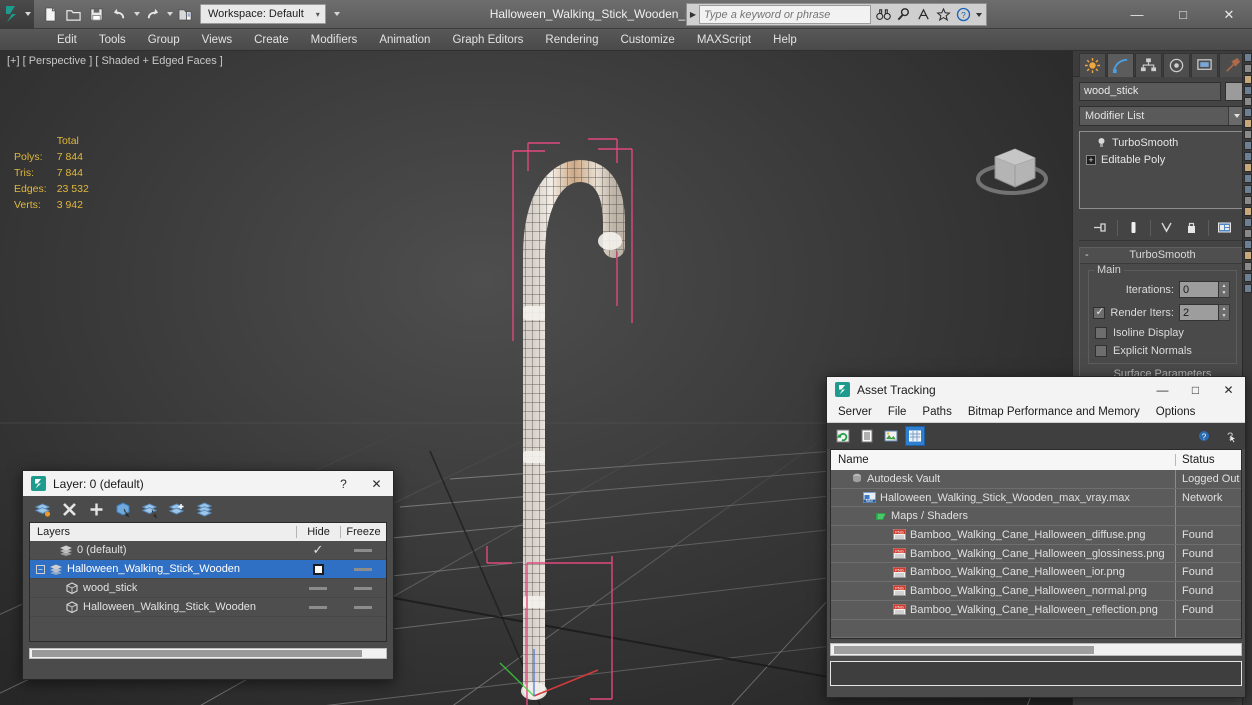 The width and height of the screenshot is (1252, 705). Describe the element at coordinates (915, 436) in the screenshot. I see `grid-view-icon` at that location.